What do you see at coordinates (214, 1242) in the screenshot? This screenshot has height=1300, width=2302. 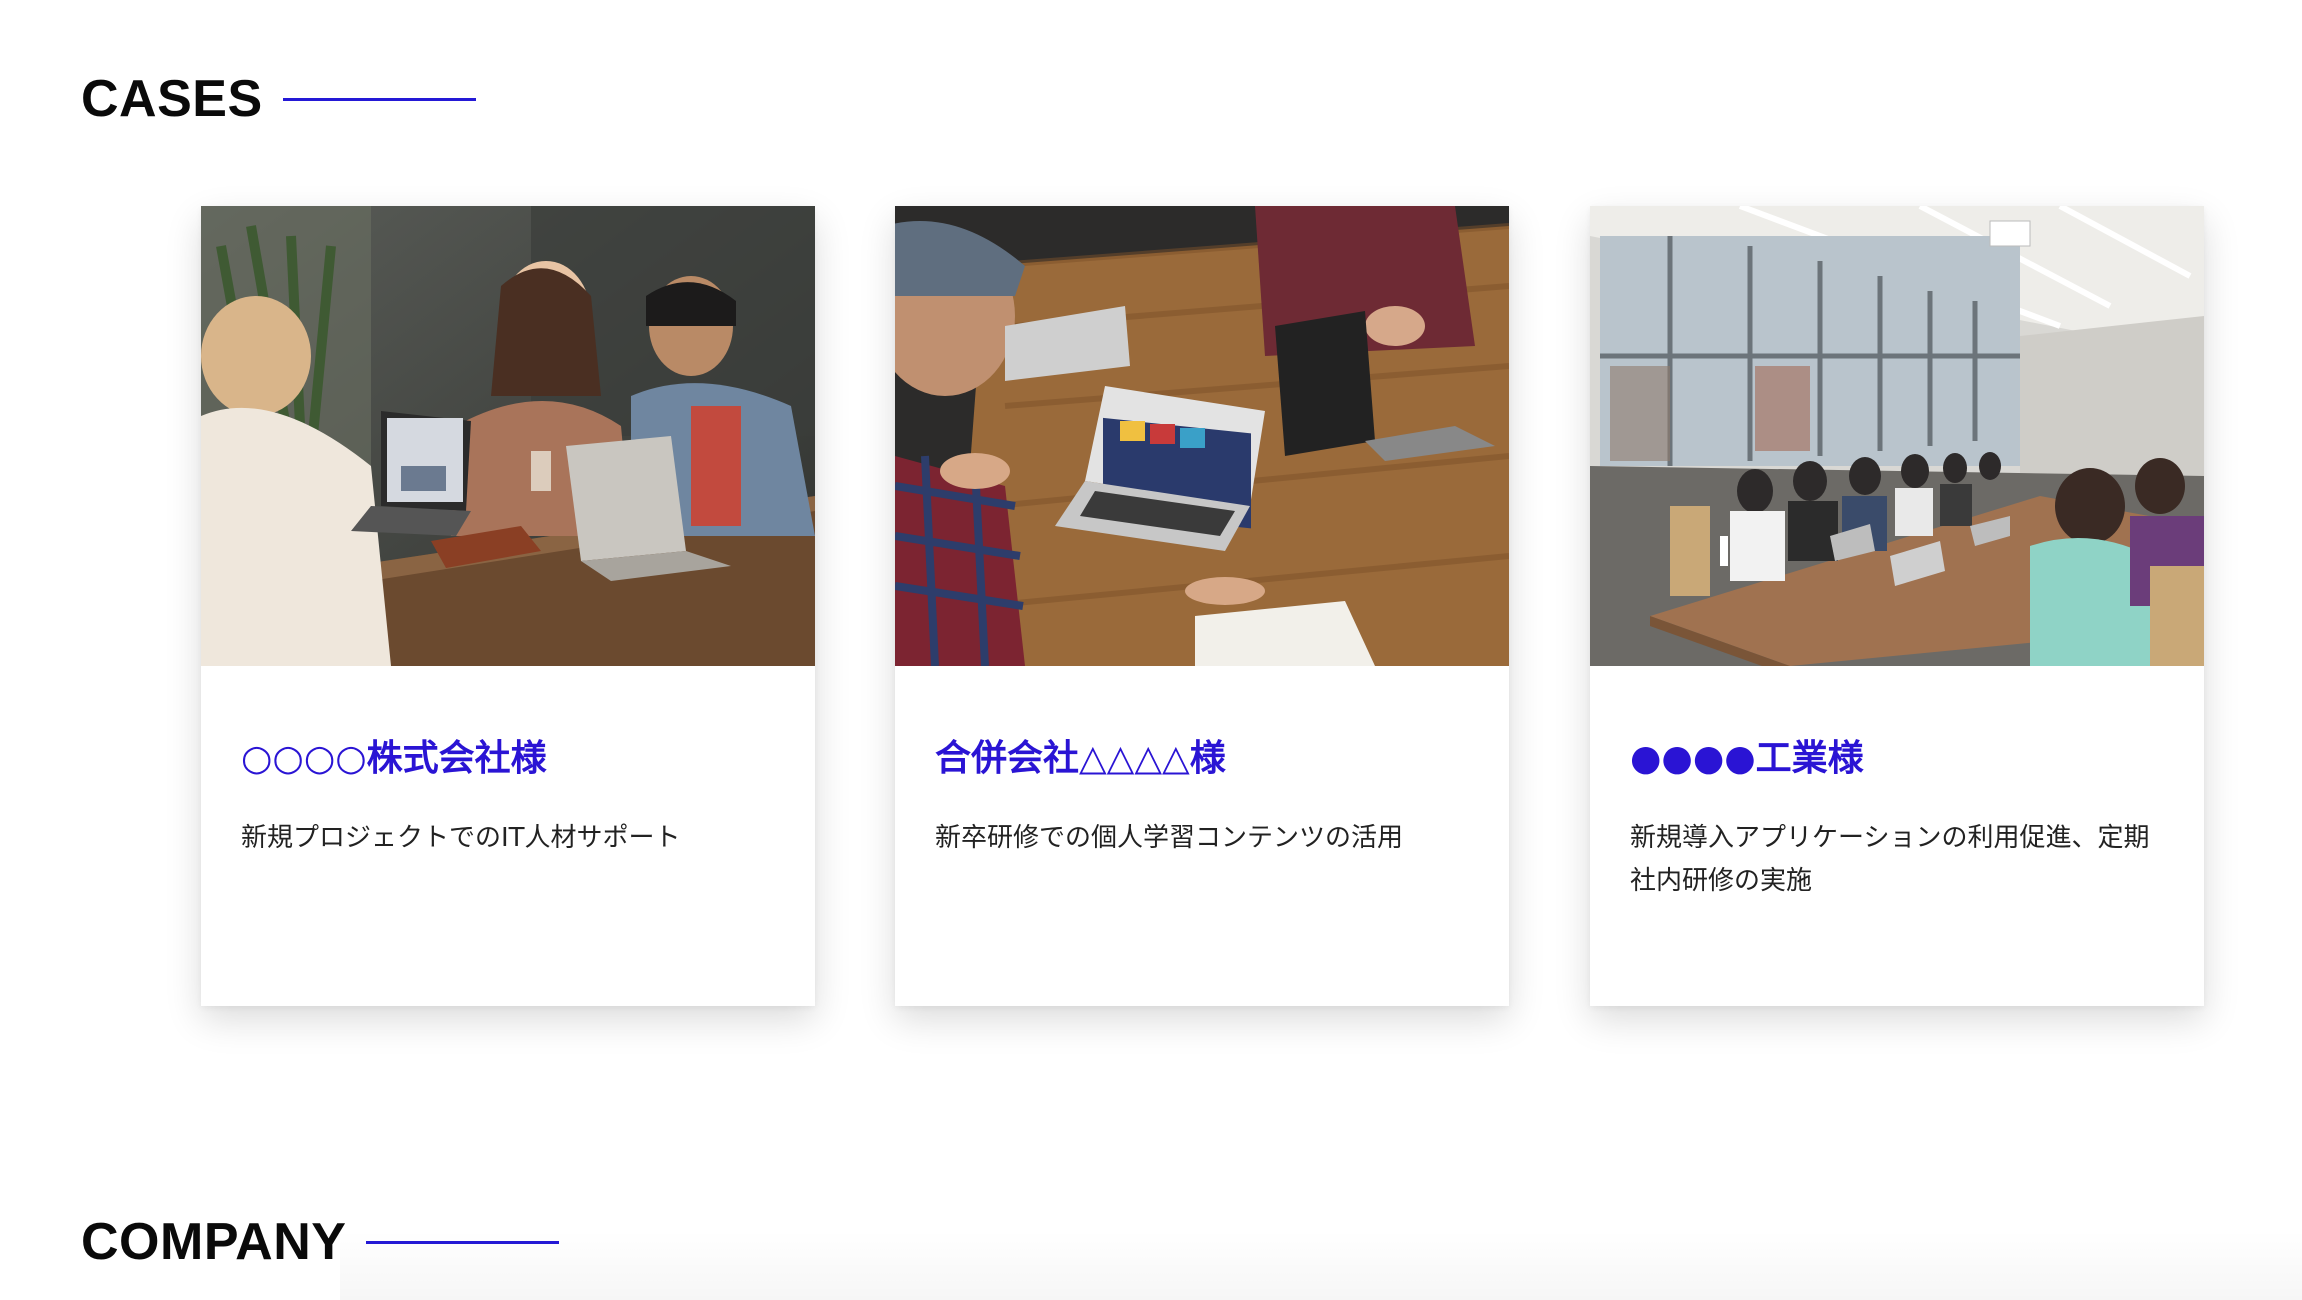 I see `company-heading-text: COMPANY` at bounding box center [214, 1242].